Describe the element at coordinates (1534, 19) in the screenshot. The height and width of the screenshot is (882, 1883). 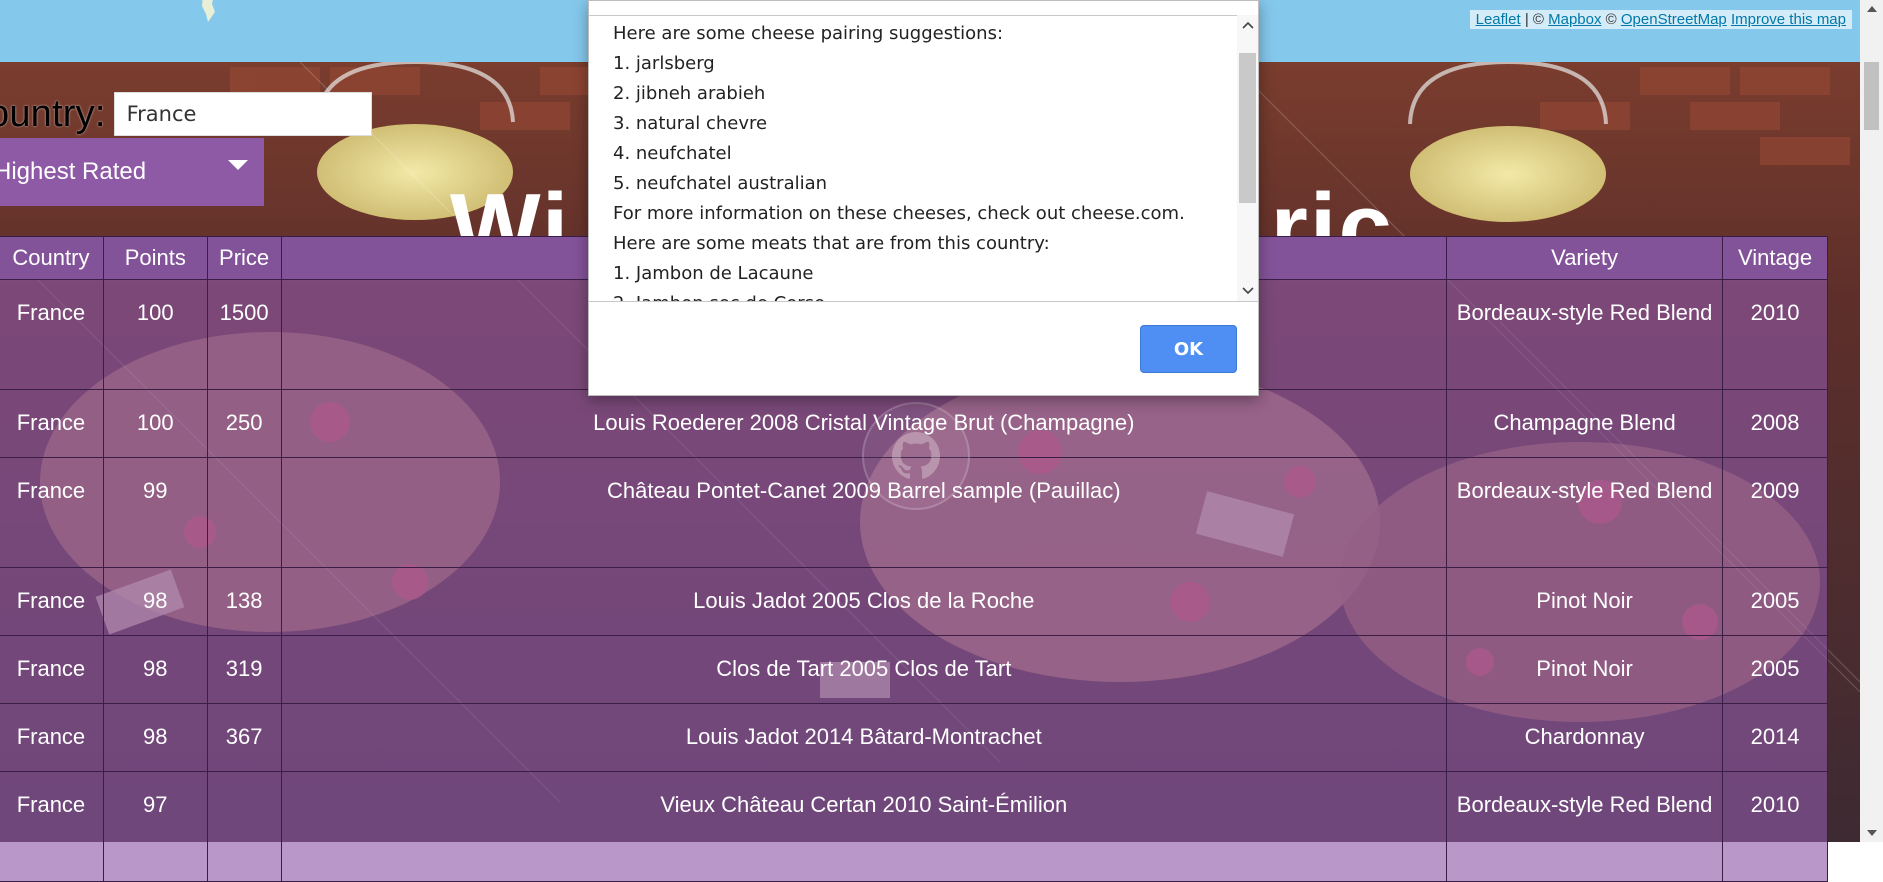
I see `attr-sep-1: | ©` at that location.